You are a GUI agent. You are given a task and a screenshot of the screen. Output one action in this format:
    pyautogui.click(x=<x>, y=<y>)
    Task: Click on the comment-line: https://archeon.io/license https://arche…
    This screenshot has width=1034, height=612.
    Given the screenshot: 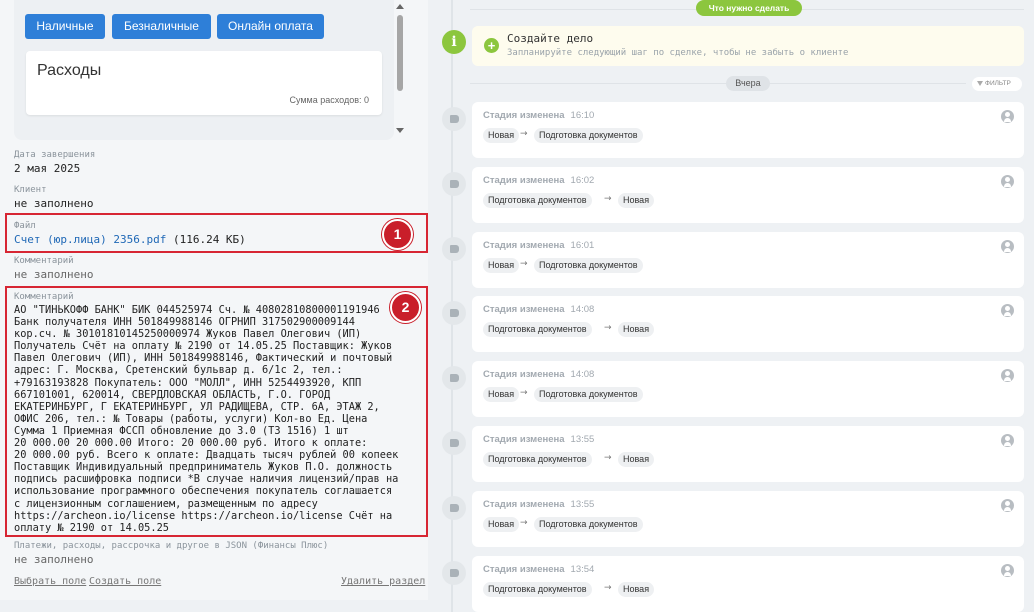 What is the action you would take?
    pyautogui.click(x=203, y=515)
    